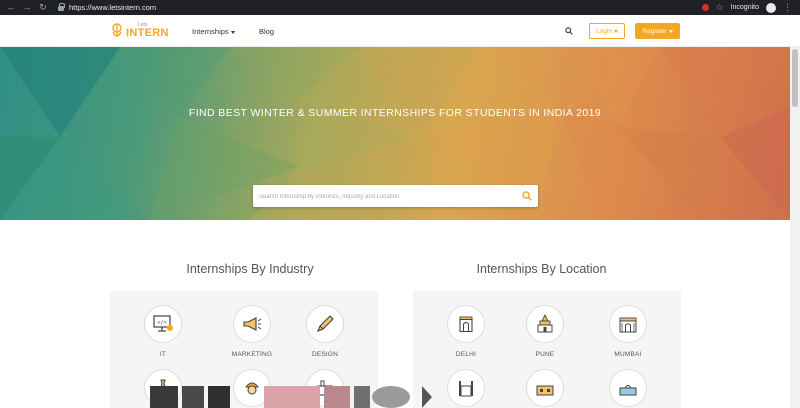  What do you see at coordinates (210, 31) in the screenshot?
I see `nav-internships-label: Internships` at bounding box center [210, 31].